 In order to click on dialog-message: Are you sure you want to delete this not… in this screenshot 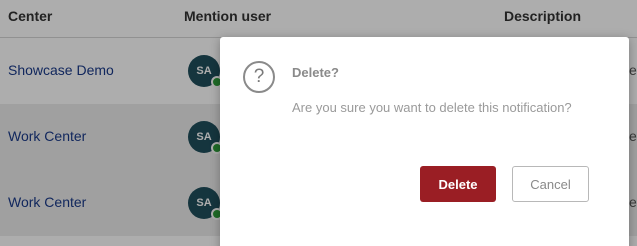, I will do `click(432, 107)`.